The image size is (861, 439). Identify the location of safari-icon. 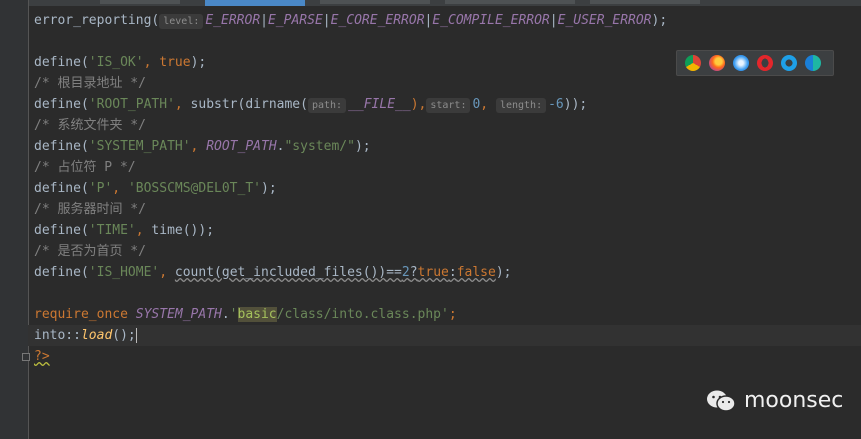
(741, 63).